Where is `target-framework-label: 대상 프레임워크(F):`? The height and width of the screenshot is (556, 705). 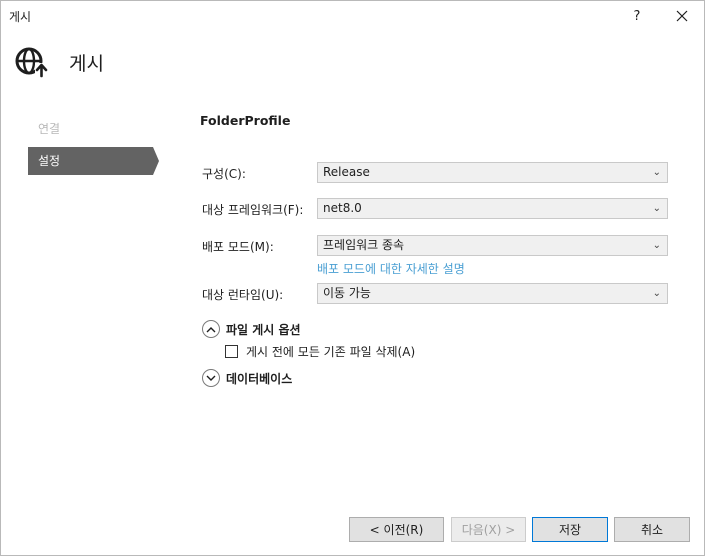 target-framework-label: 대상 프레임워크(F): is located at coordinates (253, 210).